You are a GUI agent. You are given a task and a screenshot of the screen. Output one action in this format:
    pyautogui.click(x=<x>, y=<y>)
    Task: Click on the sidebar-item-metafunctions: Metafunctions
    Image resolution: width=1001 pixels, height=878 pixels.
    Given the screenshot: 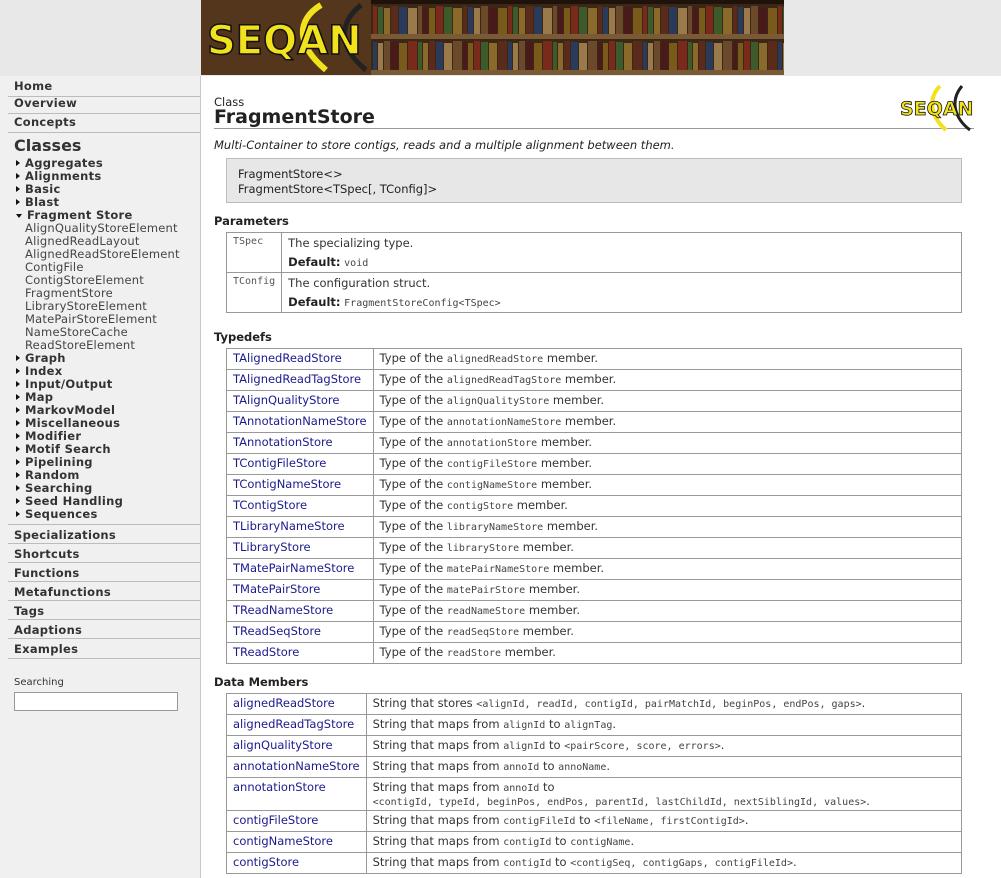 What is the action you would take?
    pyautogui.click(x=107, y=592)
    